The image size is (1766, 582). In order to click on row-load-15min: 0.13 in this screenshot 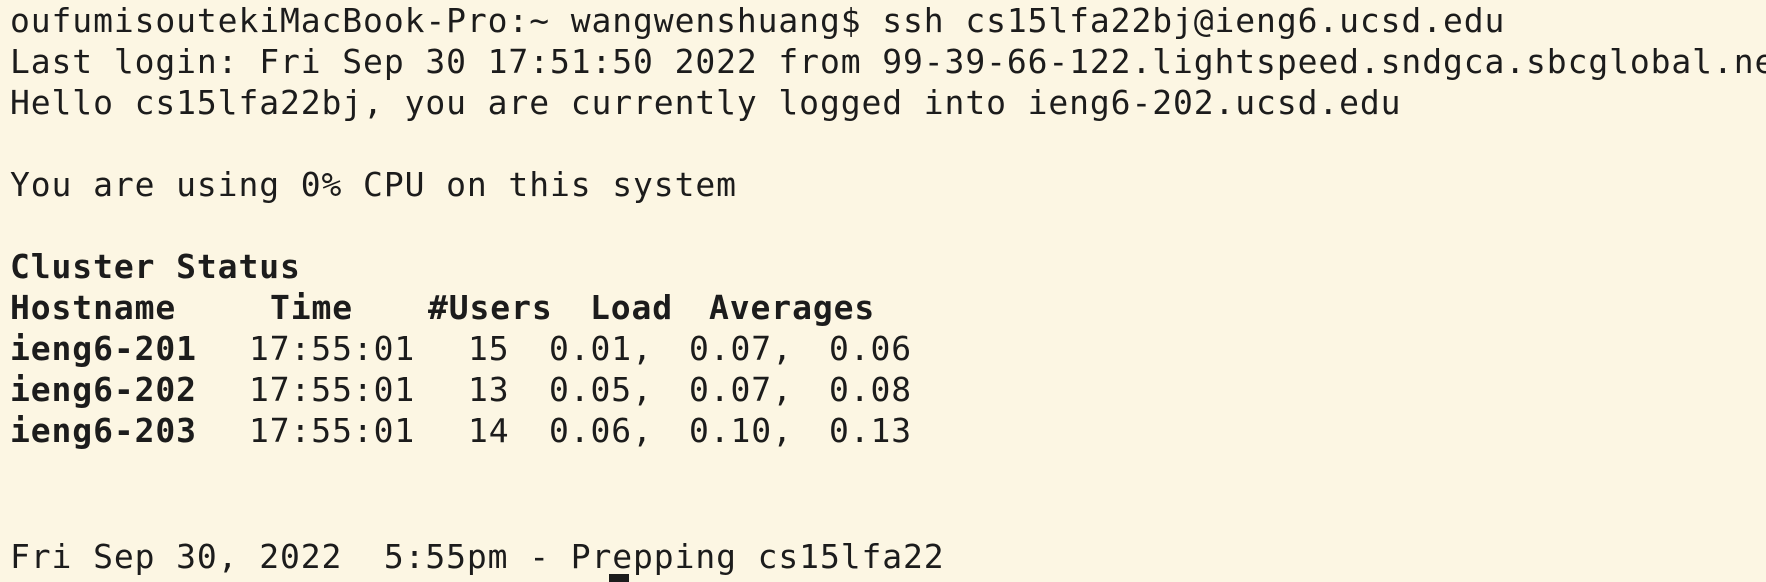, I will do `click(871, 430)`.